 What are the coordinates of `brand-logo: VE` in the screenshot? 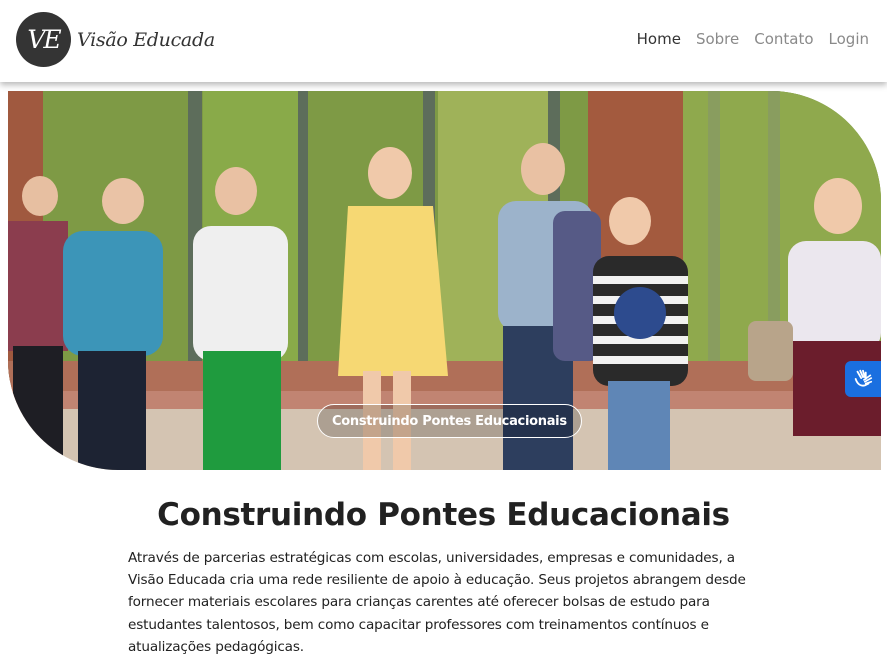 It's located at (43, 39).